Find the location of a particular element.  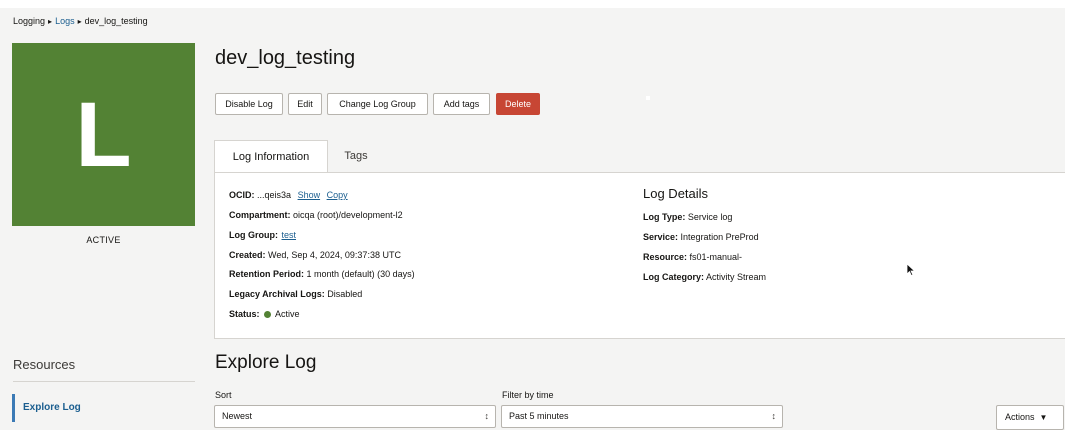

log-category-label: Log Category: is located at coordinates (674, 277).